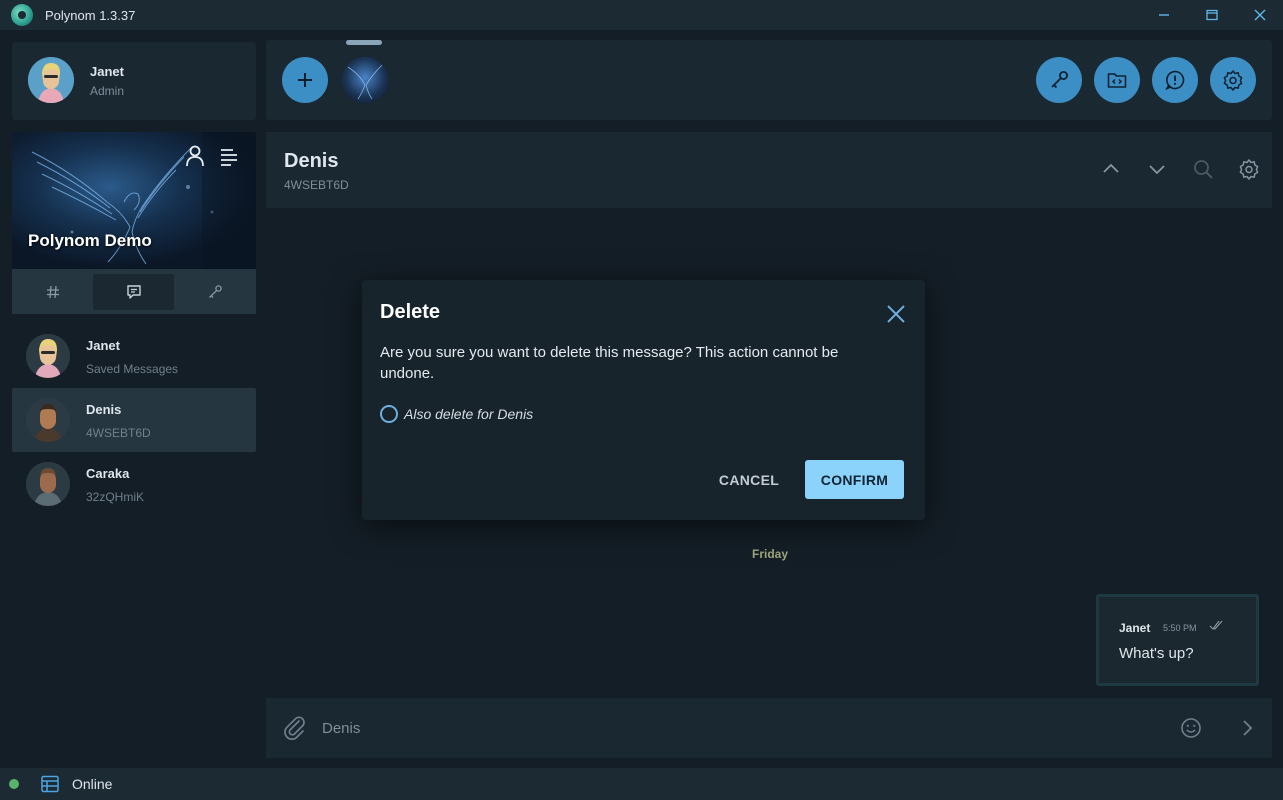 Image resolution: width=1283 pixels, height=800 pixels. I want to click on info-bubble-icon, so click(1175, 80).